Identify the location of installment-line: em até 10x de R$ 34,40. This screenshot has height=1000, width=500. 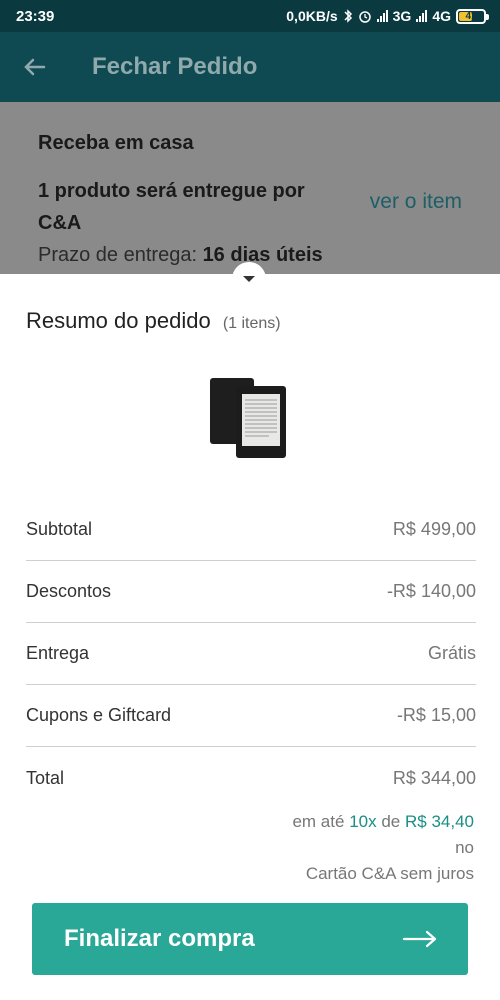
(383, 822).